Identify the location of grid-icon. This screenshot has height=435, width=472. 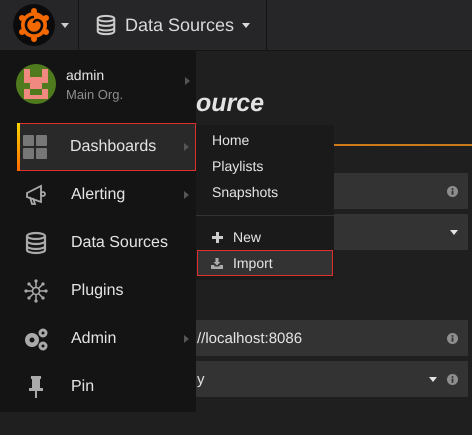
(35, 147).